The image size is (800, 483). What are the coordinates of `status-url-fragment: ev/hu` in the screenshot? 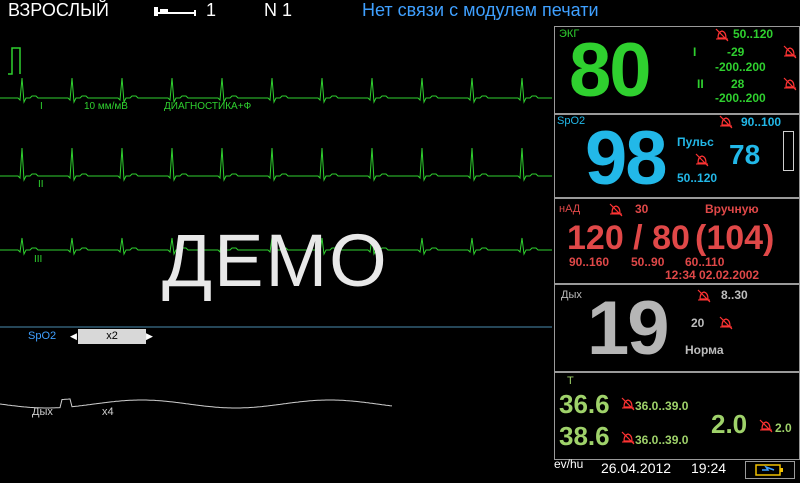 It's located at (569, 464).